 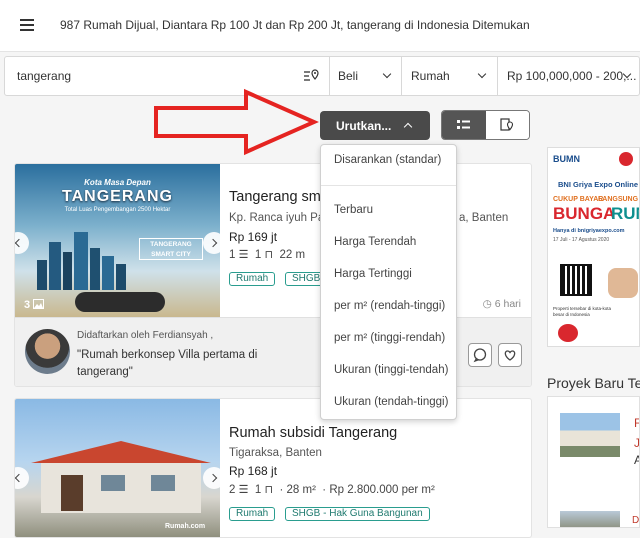 I want to click on chevron-up-icon, so click(x=408, y=127).